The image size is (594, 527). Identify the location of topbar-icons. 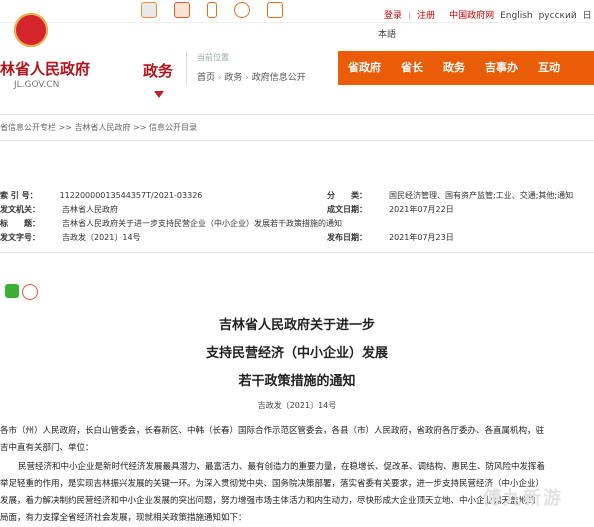
(218, 12).